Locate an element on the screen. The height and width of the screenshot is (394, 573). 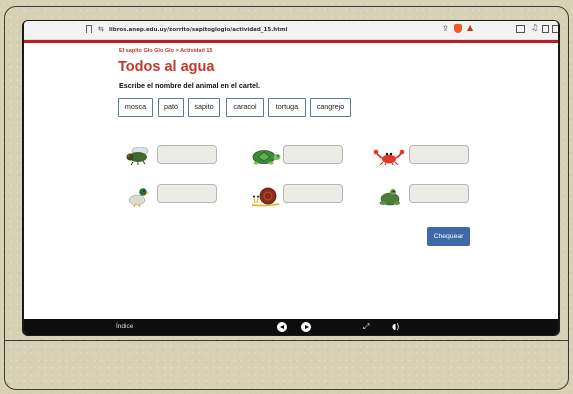
frog-icon is located at coordinates (389, 197).